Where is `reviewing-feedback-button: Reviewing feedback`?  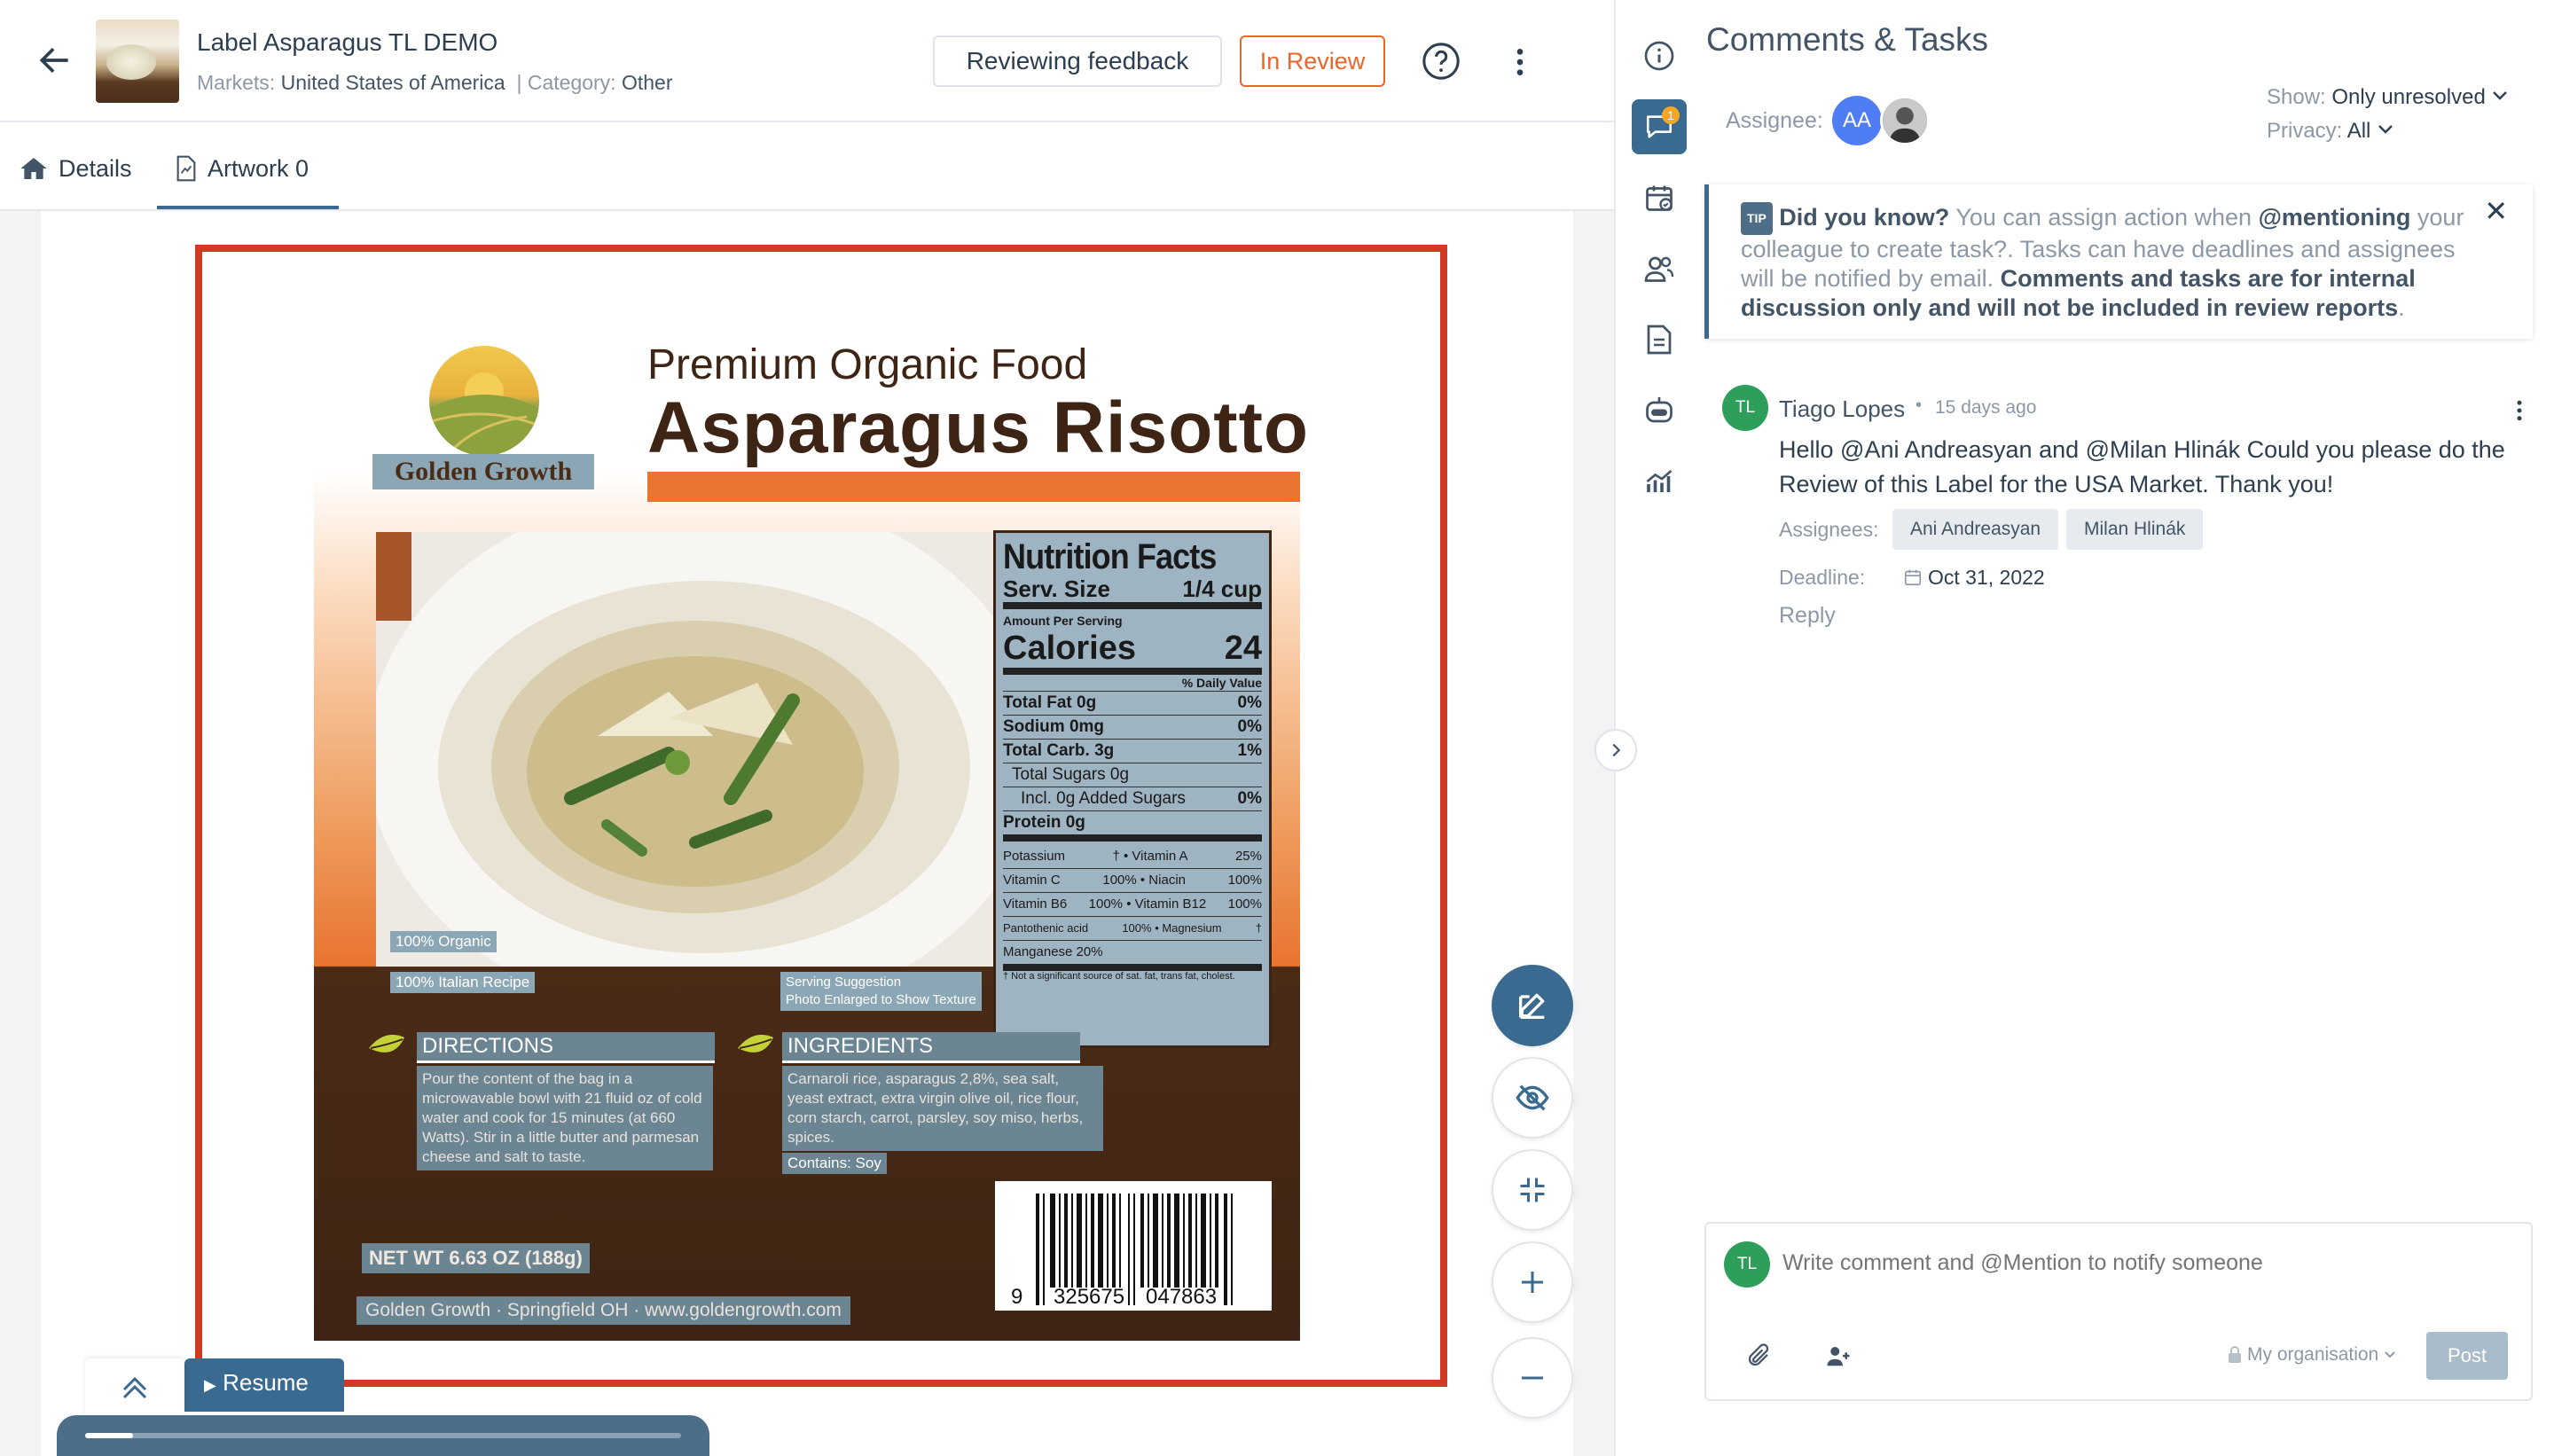 reviewing-feedback-button: Reviewing feedback is located at coordinates (1077, 61).